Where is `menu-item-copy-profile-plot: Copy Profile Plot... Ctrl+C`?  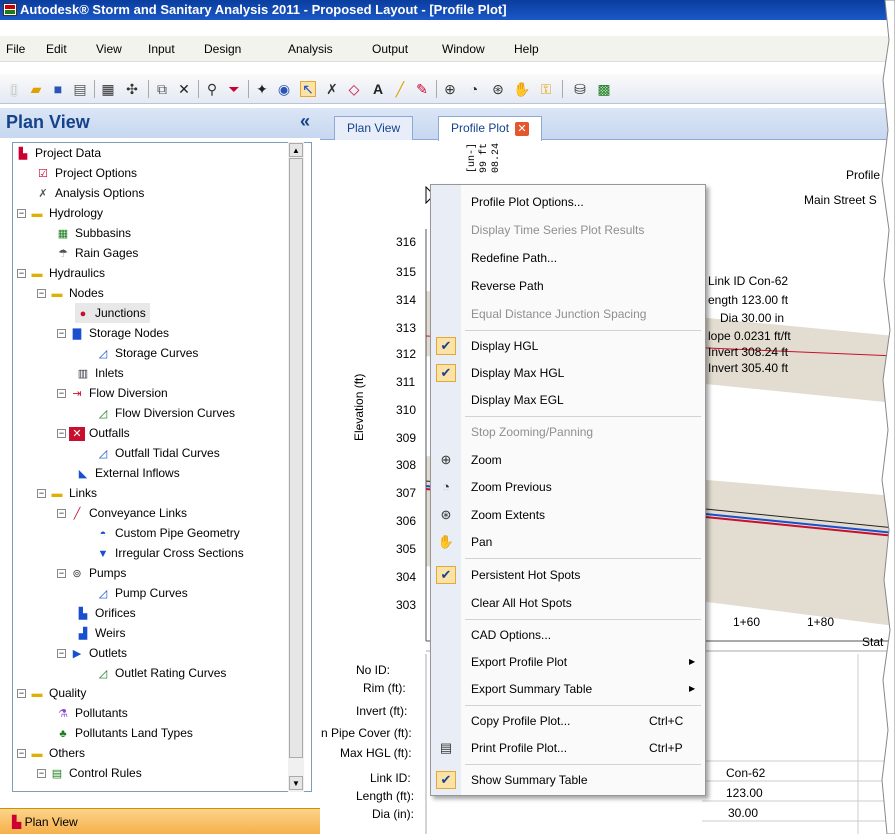 menu-item-copy-profile-plot: Copy Profile Plot... Ctrl+C is located at coordinates (568, 721).